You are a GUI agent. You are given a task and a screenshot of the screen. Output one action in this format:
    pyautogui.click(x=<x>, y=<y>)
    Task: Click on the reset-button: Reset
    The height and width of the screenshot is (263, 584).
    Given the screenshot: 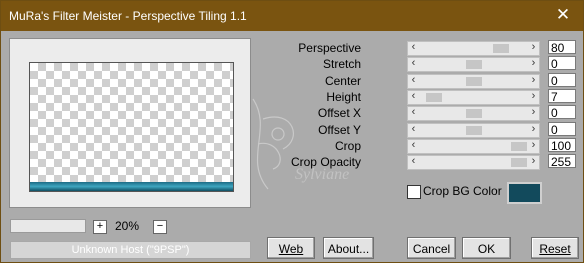 What is the action you would take?
    pyautogui.click(x=555, y=248)
    